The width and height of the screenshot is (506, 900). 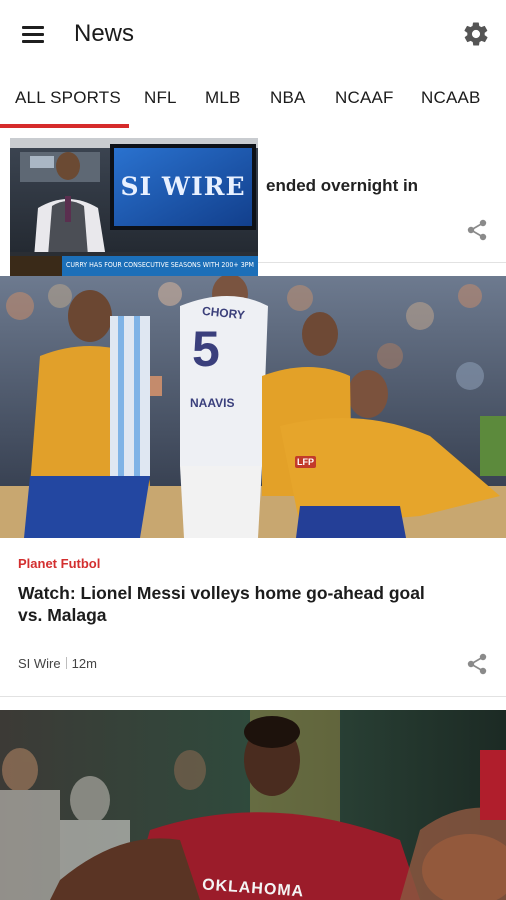 I want to click on tab-ncaab: NCAAB, so click(x=451, y=98).